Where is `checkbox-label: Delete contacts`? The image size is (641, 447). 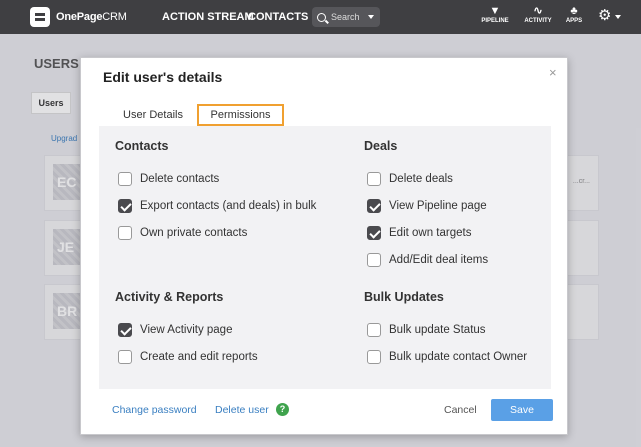 checkbox-label: Delete contacts is located at coordinates (180, 179).